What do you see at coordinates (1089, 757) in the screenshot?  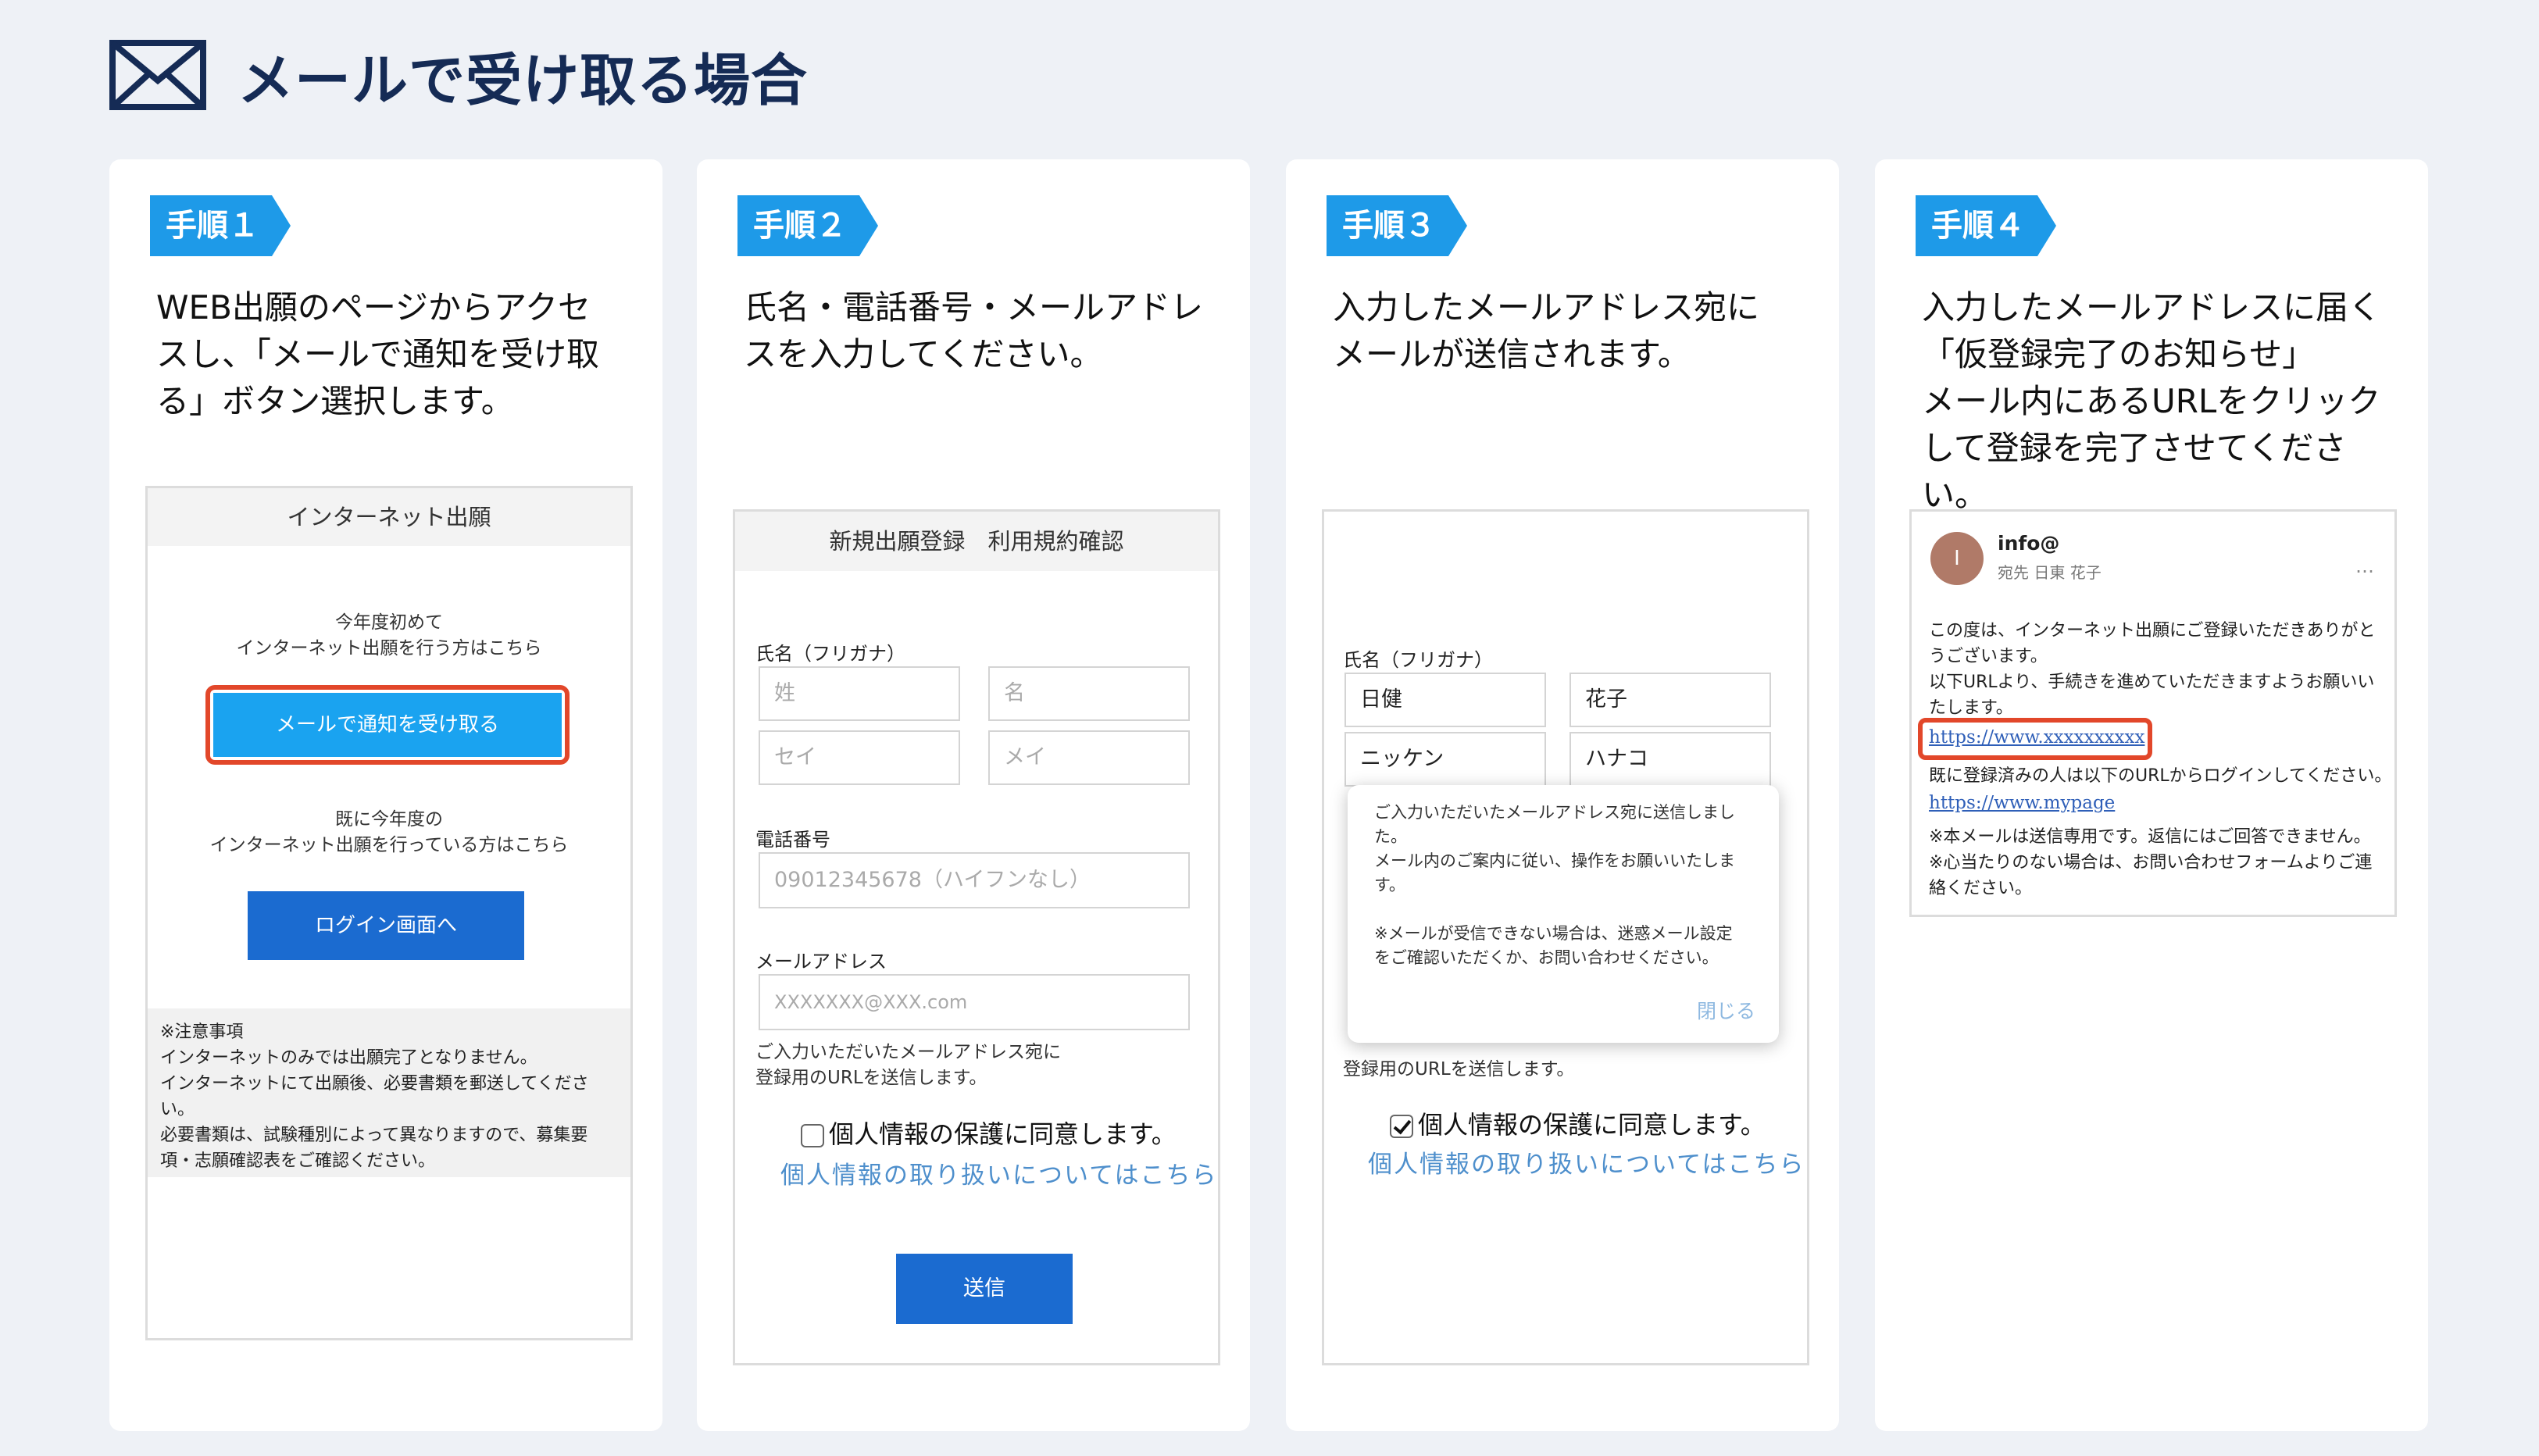 I see `mei-kana-input: メイ` at bounding box center [1089, 757].